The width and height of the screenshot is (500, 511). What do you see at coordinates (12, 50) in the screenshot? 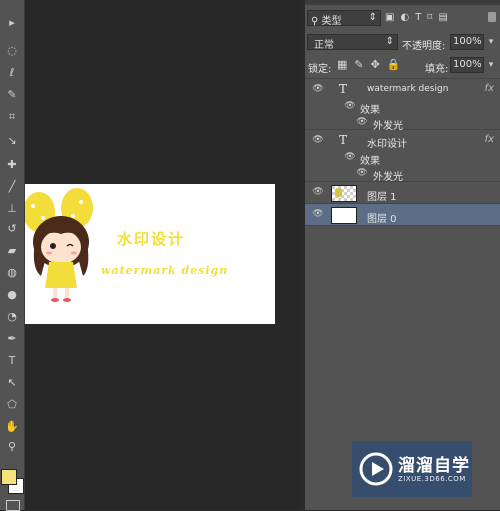
I see `marquee-icon: ◌` at bounding box center [12, 50].